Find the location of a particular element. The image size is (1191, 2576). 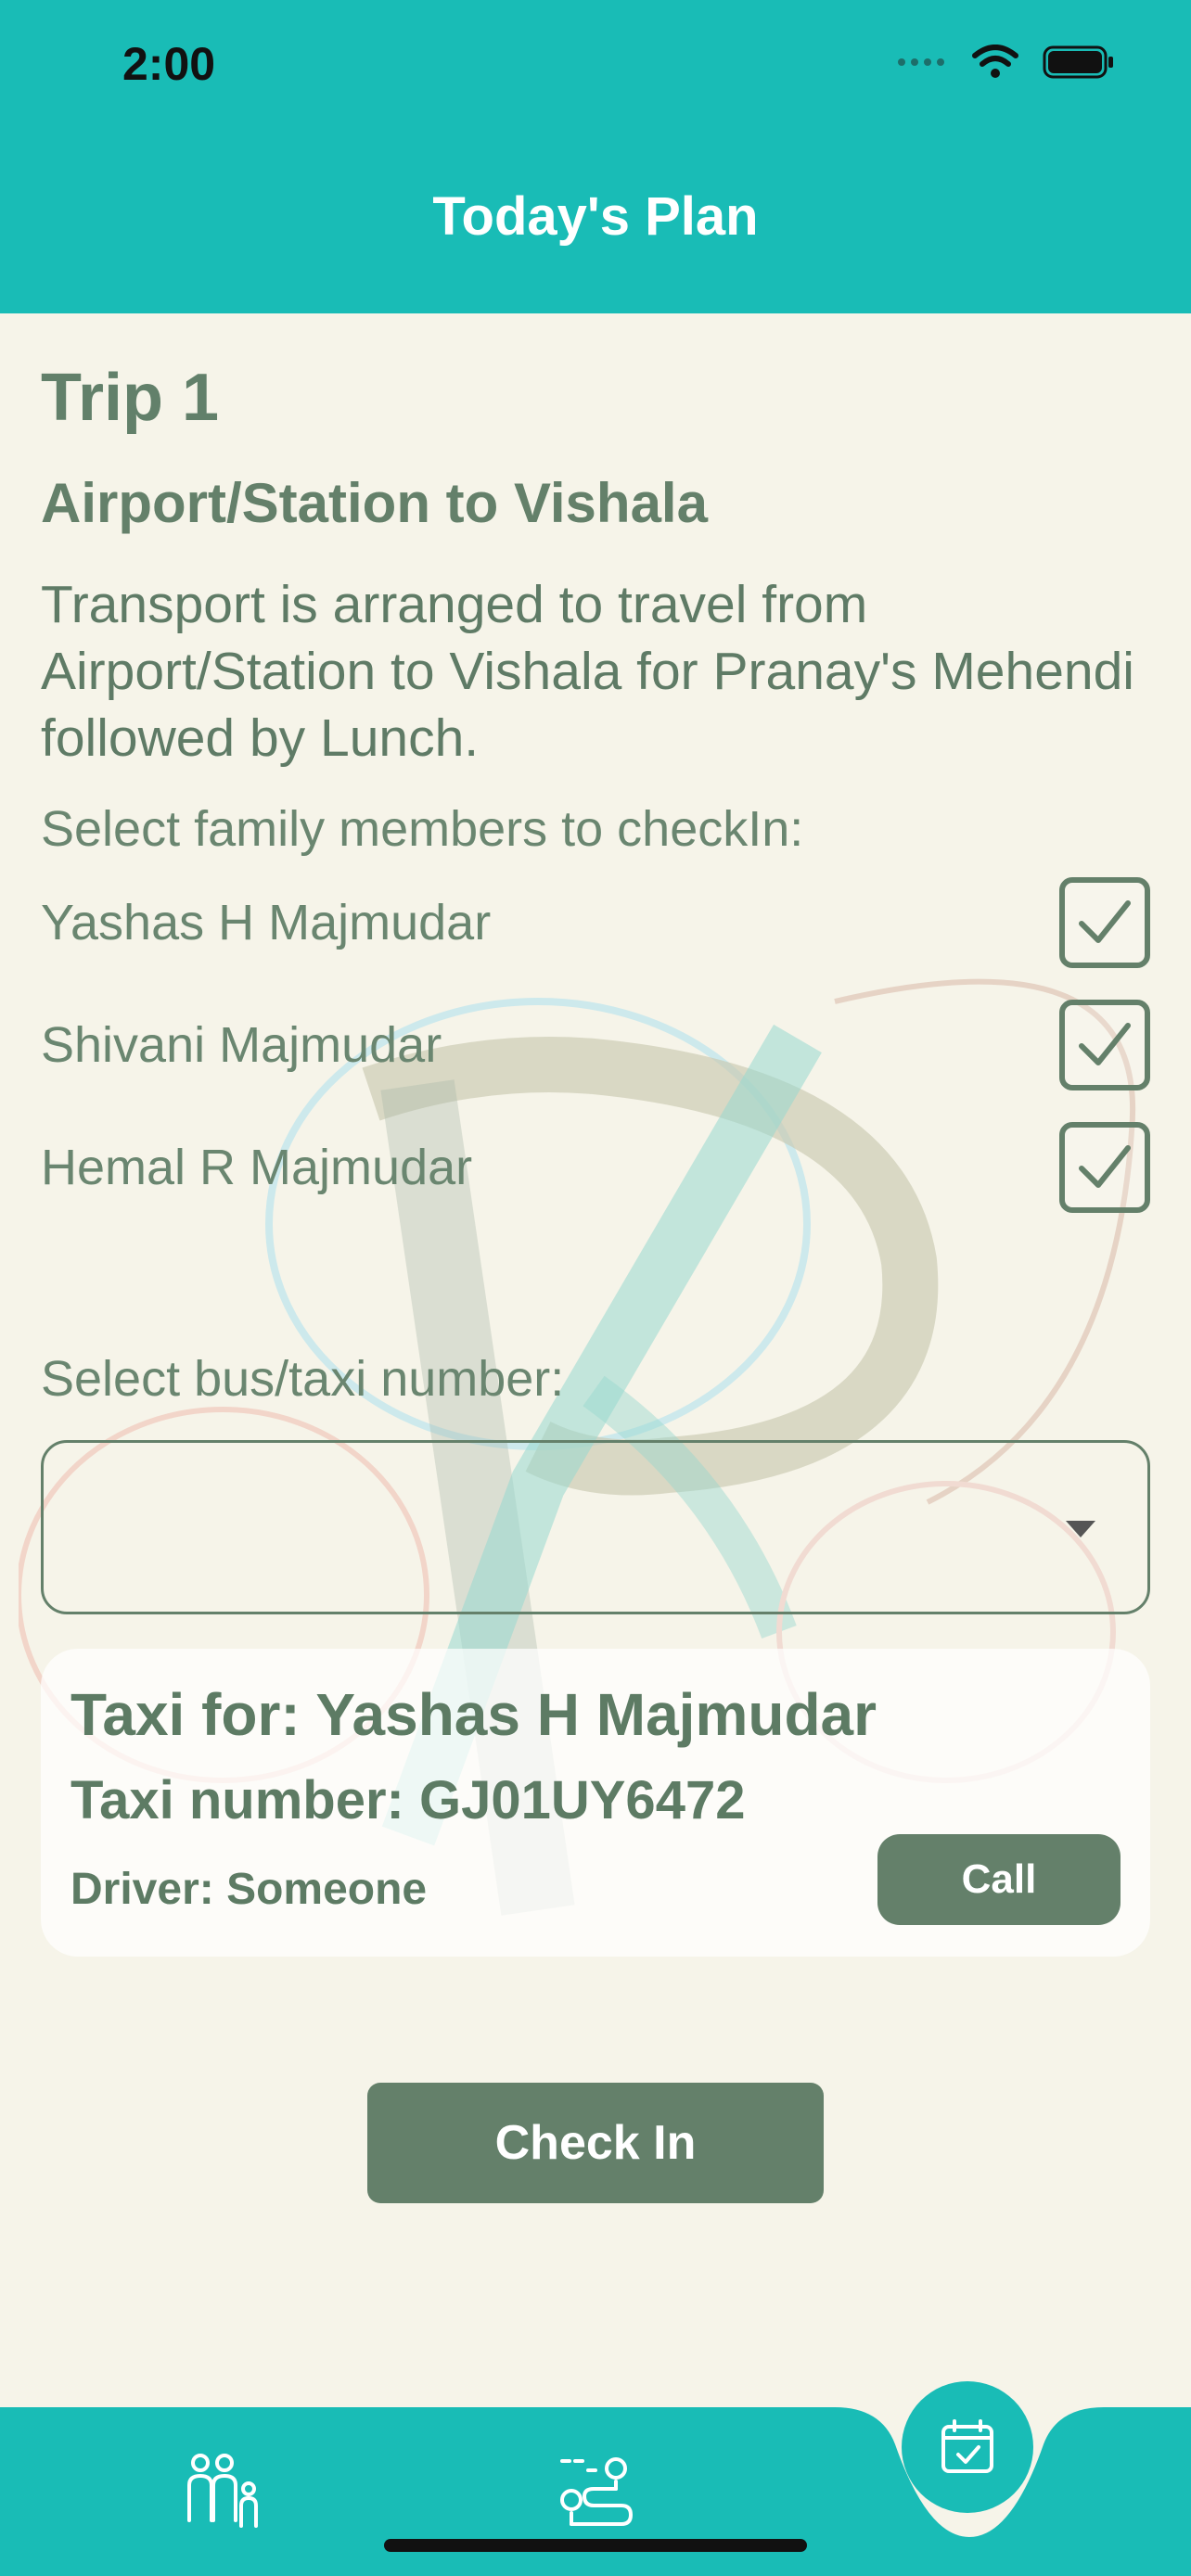

status-icons is located at coordinates (1006, 64).